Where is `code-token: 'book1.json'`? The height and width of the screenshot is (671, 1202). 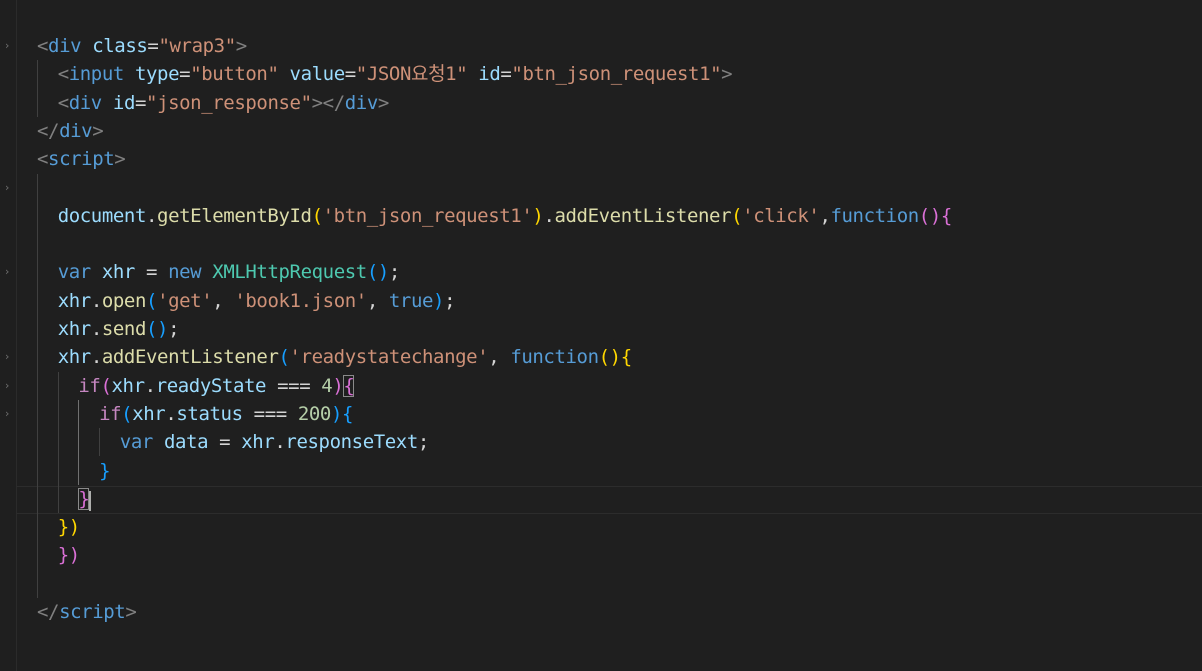
code-token: 'book1.json' is located at coordinates (300, 300).